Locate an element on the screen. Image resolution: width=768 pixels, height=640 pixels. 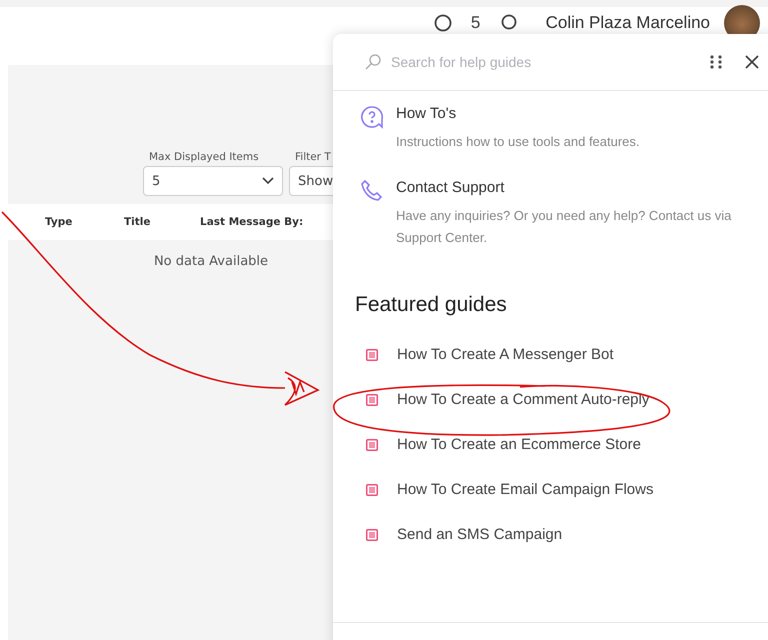
section-description: Instructions how to use tools and features. is located at coordinates (518, 142).